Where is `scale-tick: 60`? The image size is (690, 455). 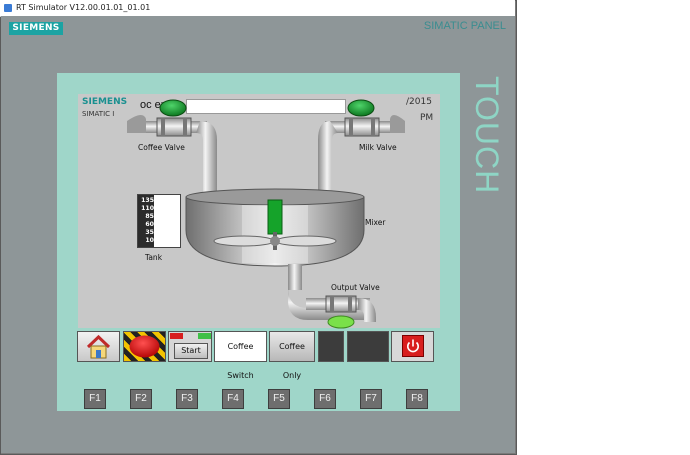 scale-tick: 60 is located at coordinates (149, 224).